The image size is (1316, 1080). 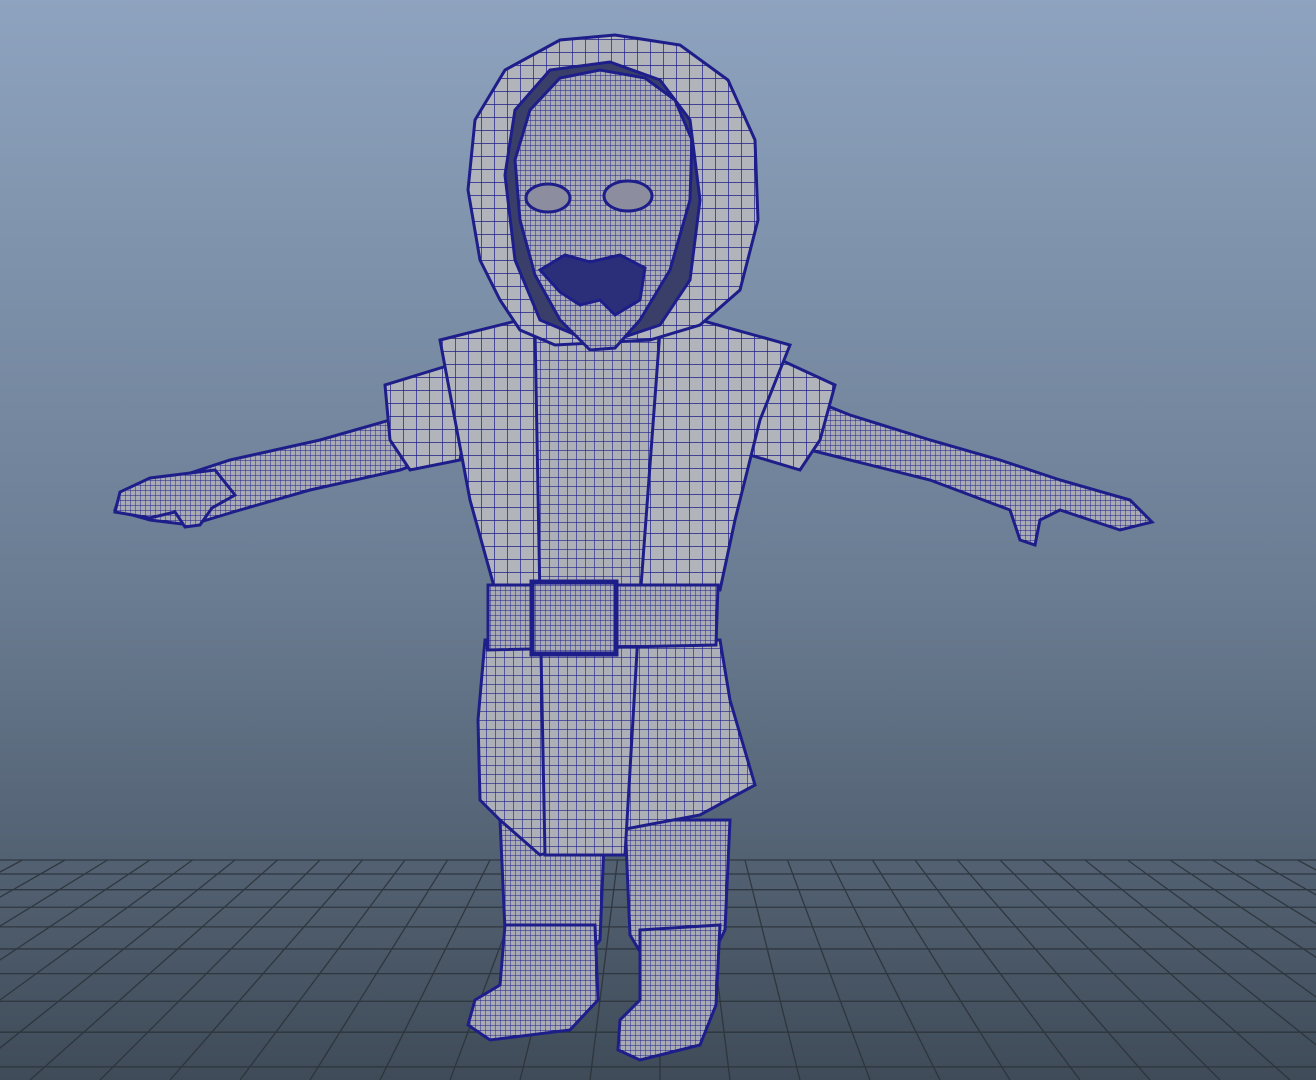 What do you see at coordinates (628, 196) in the screenshot?
I see `right-eye` at bounding box center [628, 196].